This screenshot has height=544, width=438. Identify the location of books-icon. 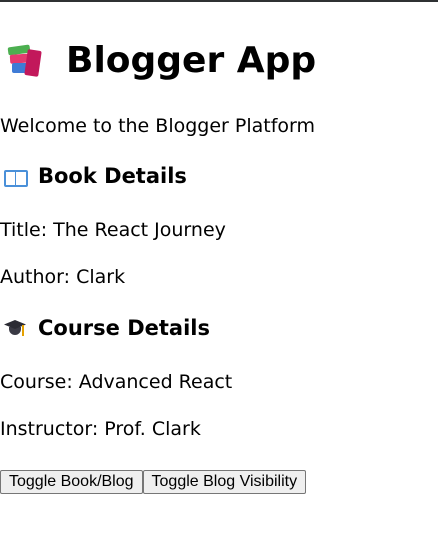
(24, 61).